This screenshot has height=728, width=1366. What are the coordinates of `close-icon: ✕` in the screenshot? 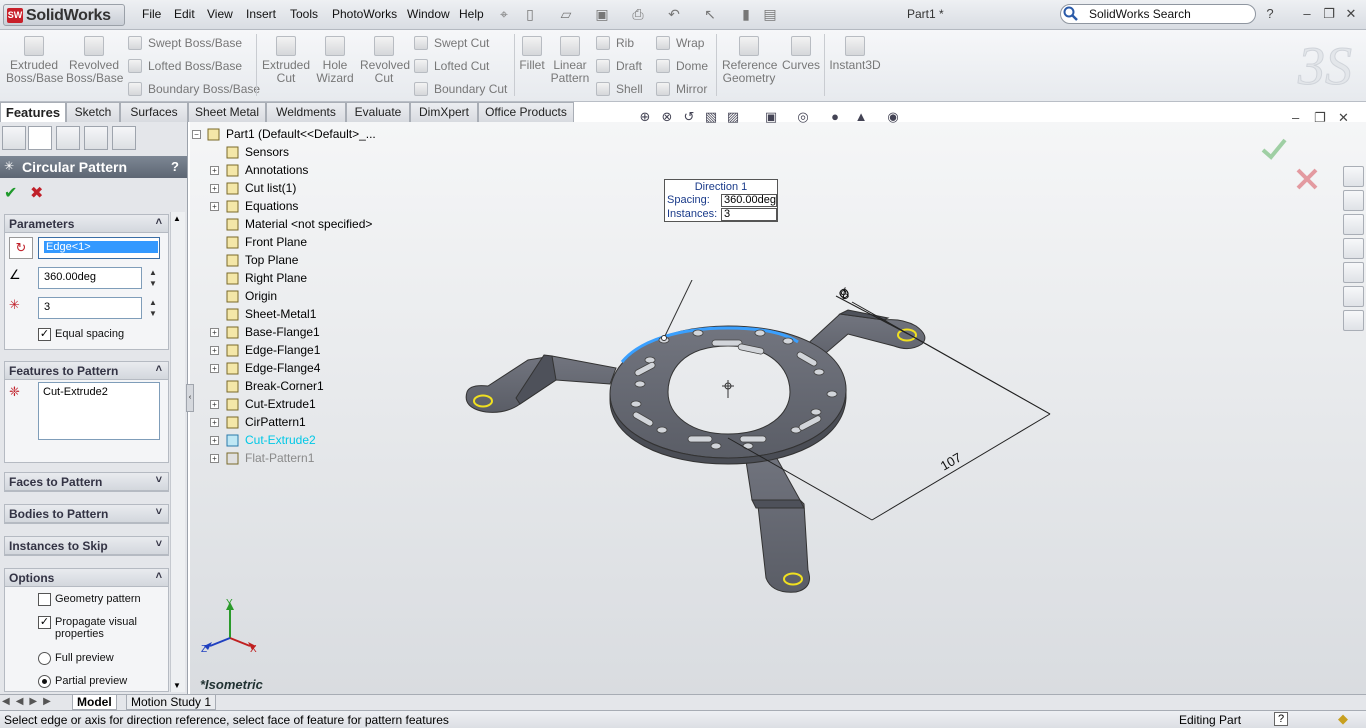 It's located at (1351, 14).